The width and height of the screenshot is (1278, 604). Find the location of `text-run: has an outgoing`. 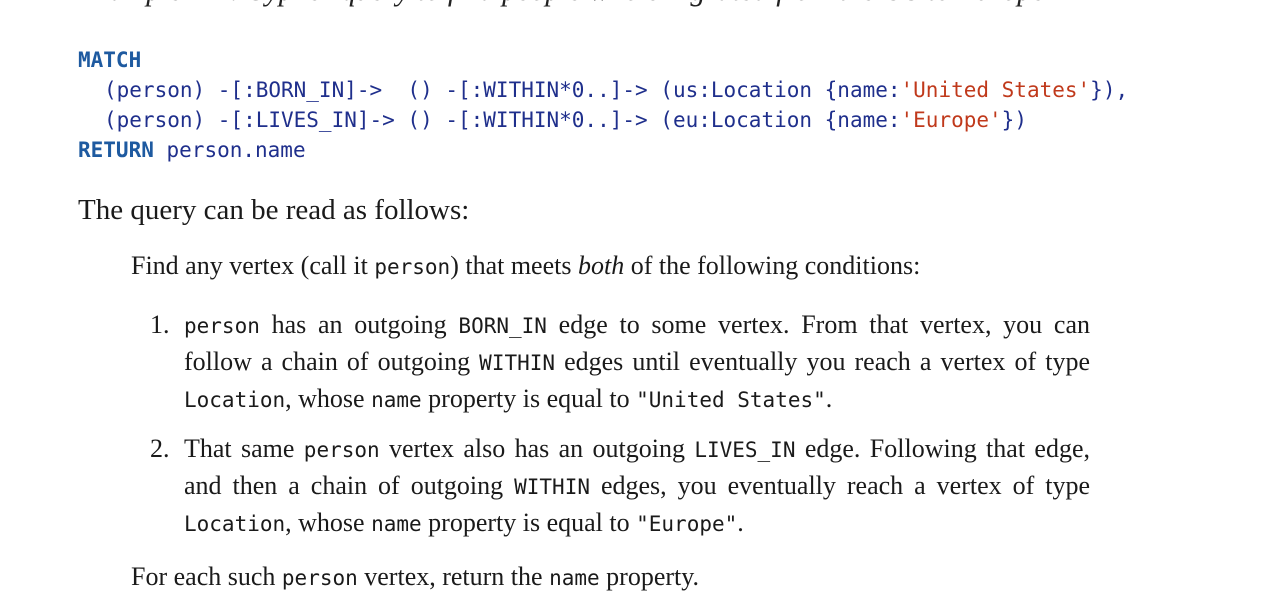

text-run: has an outgoing is located at coordinates (359, 324).